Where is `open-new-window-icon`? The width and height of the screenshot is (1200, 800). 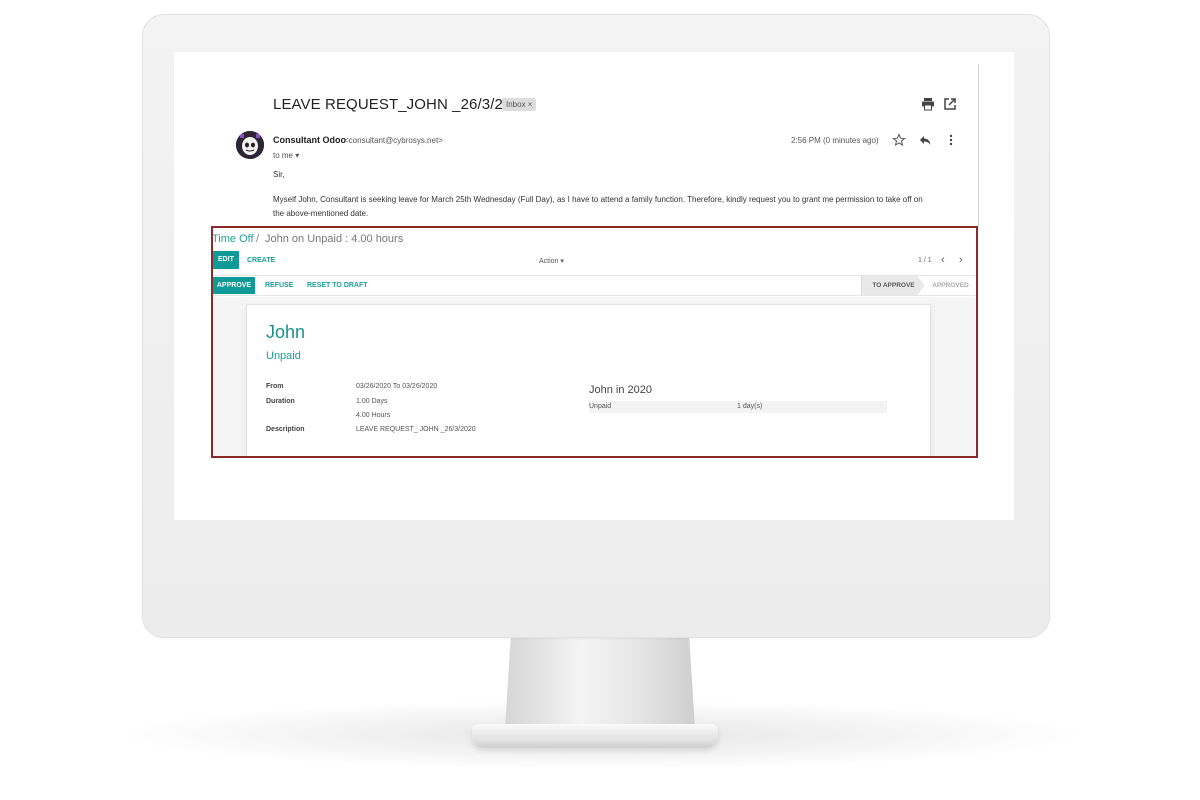
open-new-window-icon is located at coordinates (950, 104).